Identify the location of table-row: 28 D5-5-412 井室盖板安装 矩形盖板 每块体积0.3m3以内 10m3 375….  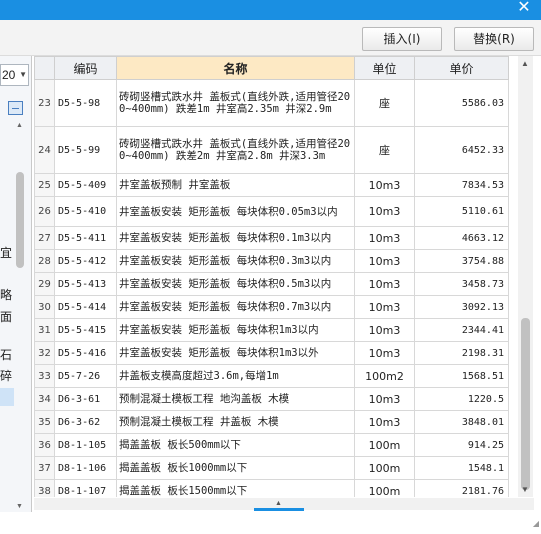
(271, 261).